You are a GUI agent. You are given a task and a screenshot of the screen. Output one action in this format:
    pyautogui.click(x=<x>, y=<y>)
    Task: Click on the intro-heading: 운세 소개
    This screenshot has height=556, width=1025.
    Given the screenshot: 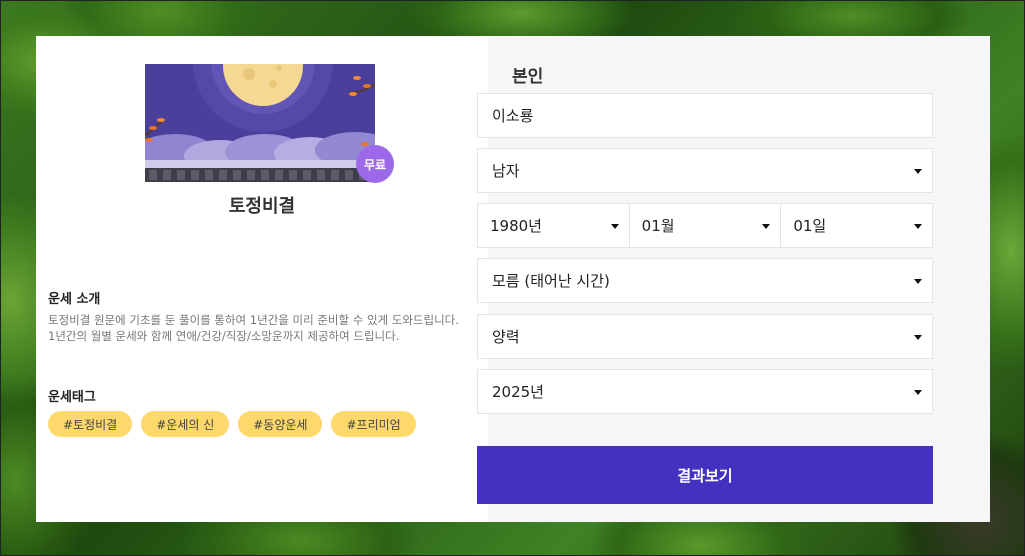 What is the action you would take?
    pyautogui.click(x=74, y=299)
    